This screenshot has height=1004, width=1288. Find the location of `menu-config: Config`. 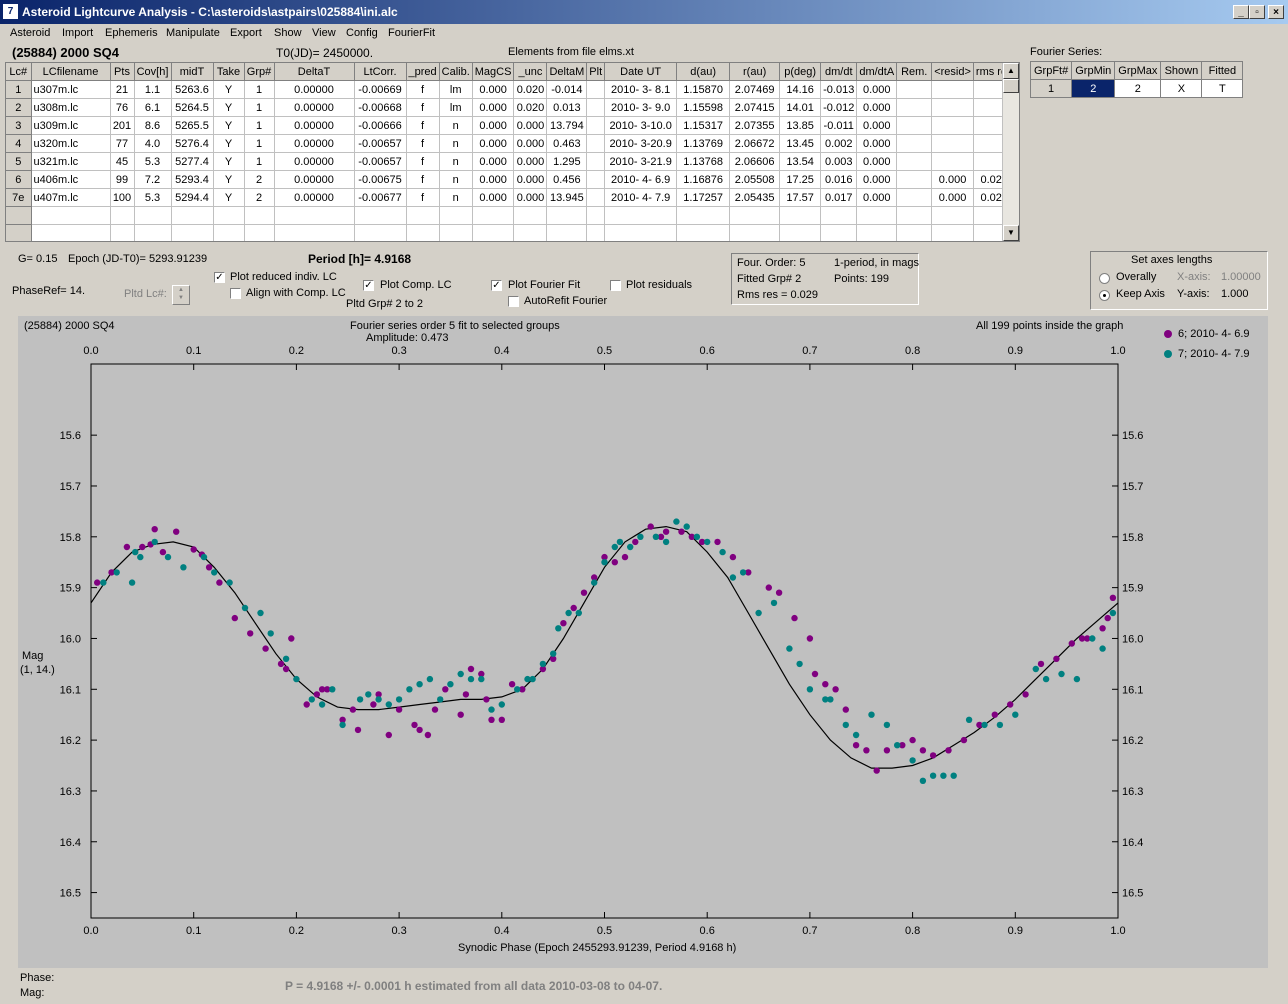

menu-config: Config is located at coordinates (362, 33).